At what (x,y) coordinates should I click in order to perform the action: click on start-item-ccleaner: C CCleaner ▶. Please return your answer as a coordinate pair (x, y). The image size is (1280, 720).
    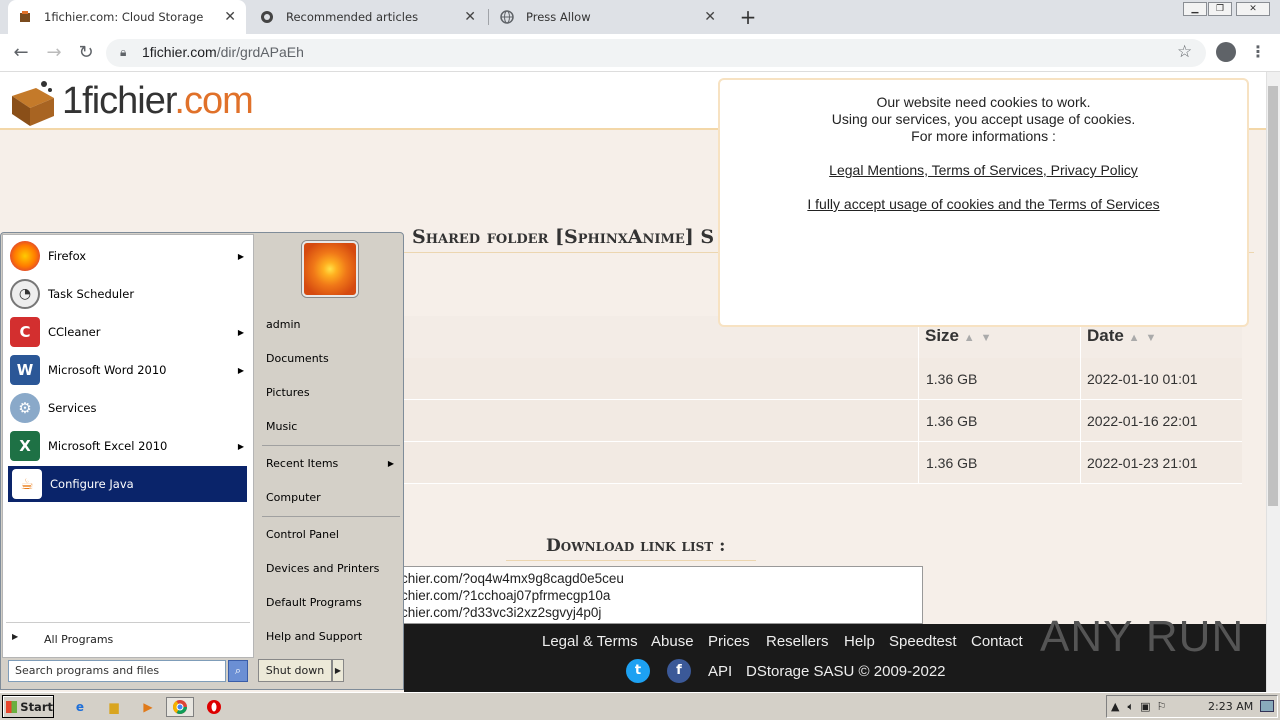
    Looking at the image, I should click on (129, 332).